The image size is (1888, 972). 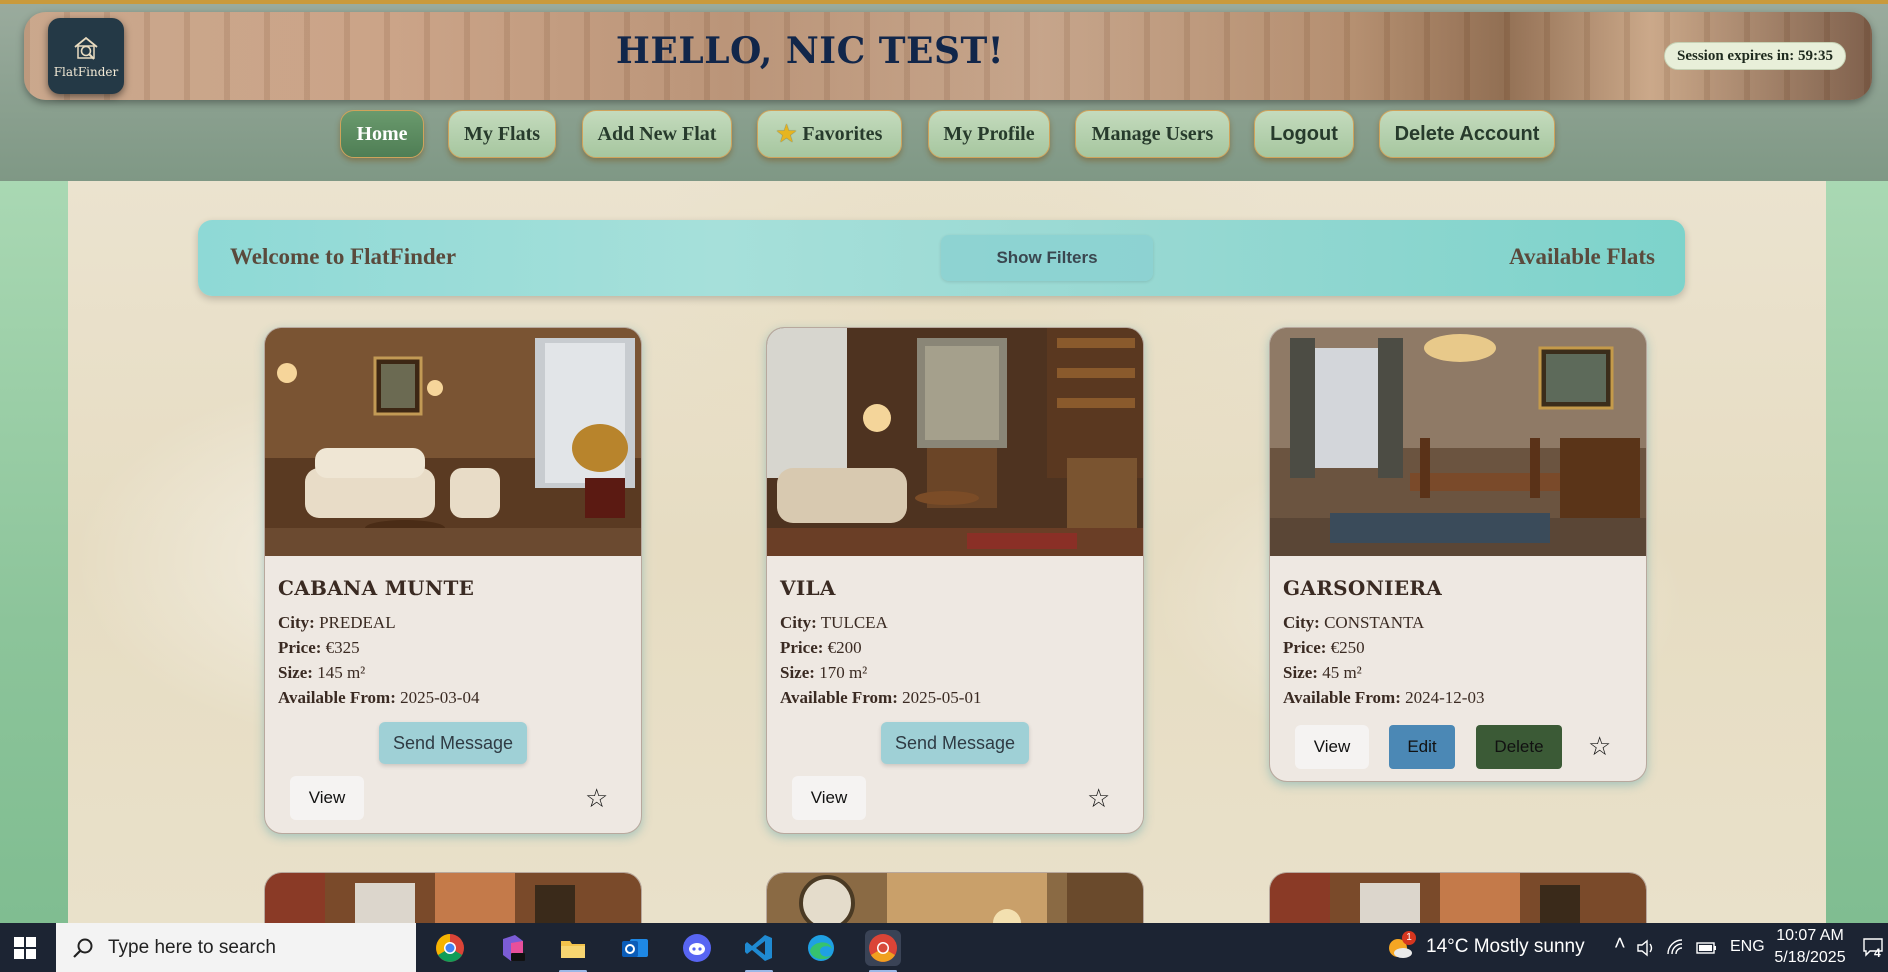 I want to click on windows-start-icon, so click(x=25, y=948).